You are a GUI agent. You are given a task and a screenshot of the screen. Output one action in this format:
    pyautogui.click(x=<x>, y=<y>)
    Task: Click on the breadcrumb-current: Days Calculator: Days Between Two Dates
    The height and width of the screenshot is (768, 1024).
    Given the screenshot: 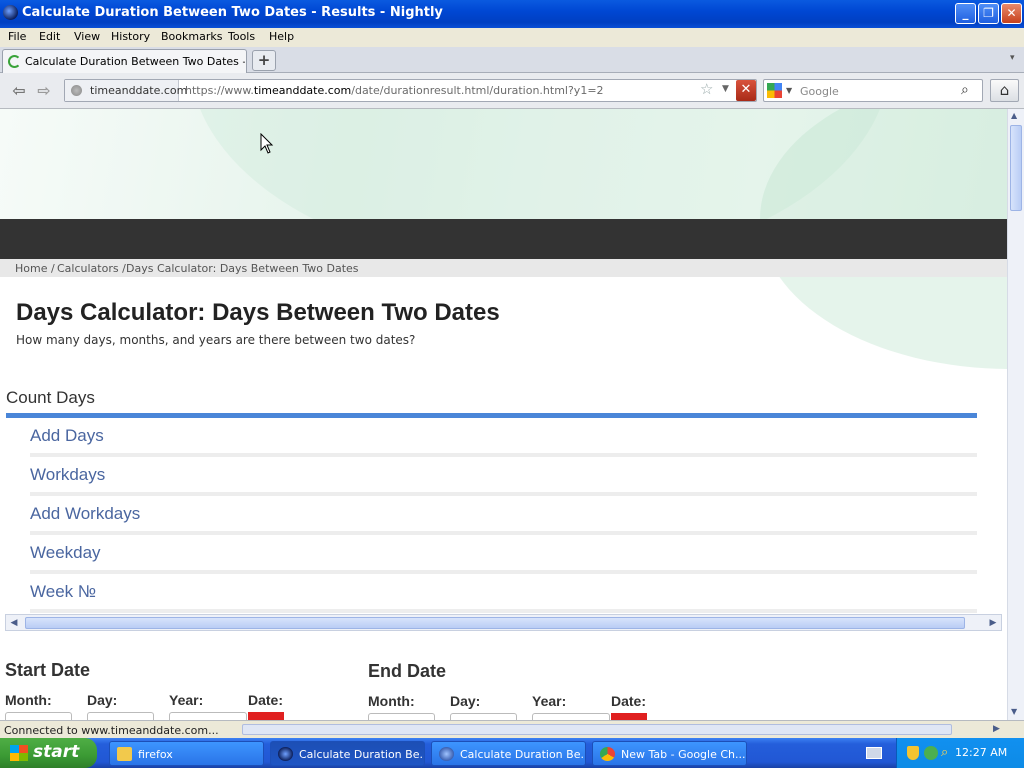 What is the action you would take?
    pyautogui.click(x=242, y=268)
    